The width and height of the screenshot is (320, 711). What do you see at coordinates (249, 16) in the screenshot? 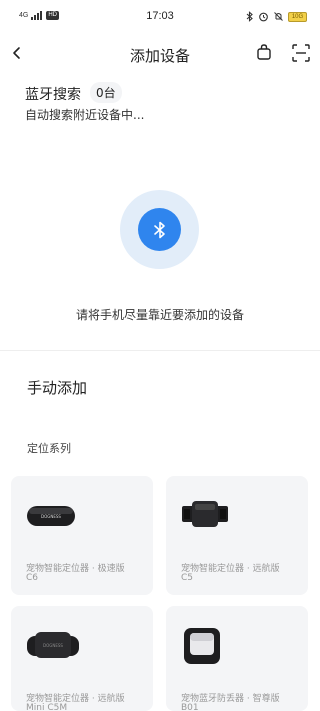
I see `bluetooth-status-icon` at bounding box center [249, 16].